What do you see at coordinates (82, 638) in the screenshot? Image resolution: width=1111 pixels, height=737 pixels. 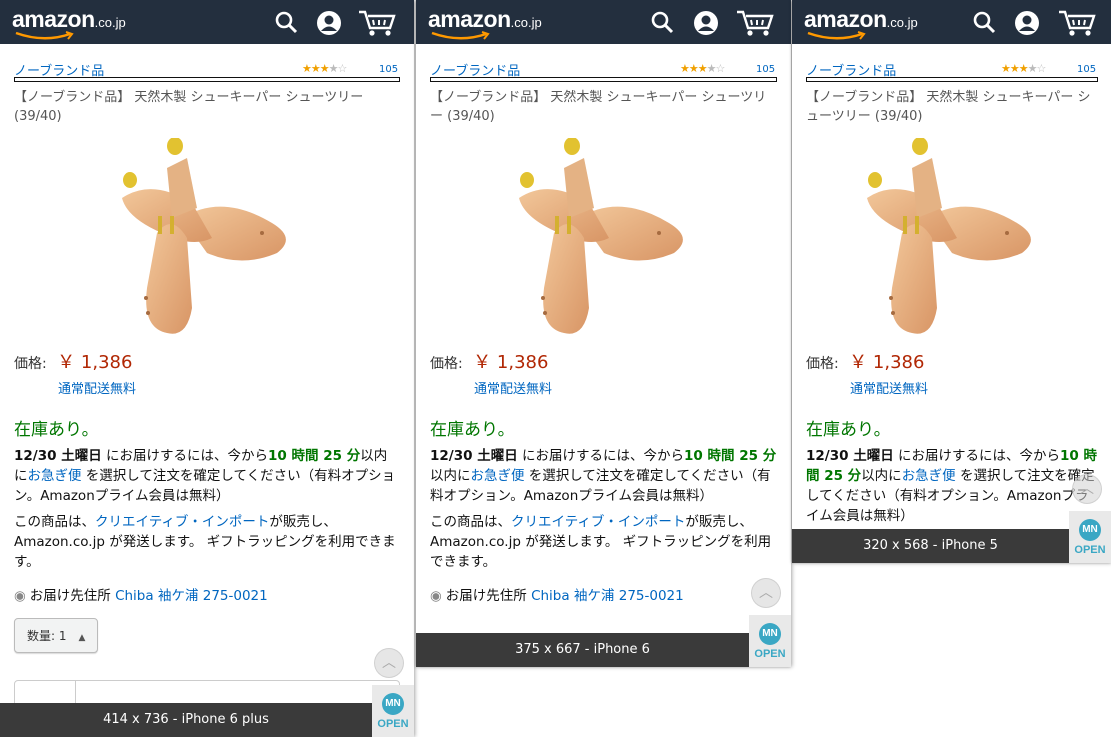 I see `select-arrows-icon: ▲` at bounding box center [82, 638].